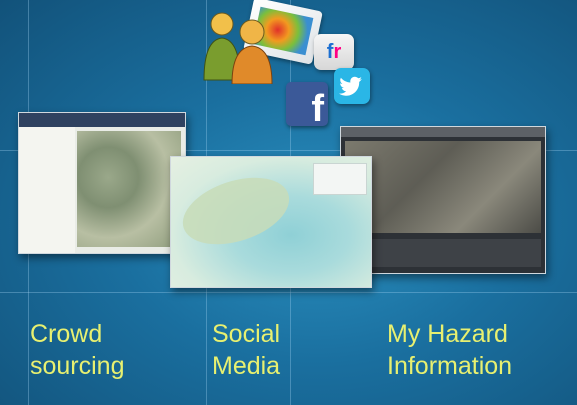 The height and width of the screenshot is (405, 577). What do you see at coordinates (443, 187) in the screenshot?
I see `aerial-image` at bounding box center [443, 187].